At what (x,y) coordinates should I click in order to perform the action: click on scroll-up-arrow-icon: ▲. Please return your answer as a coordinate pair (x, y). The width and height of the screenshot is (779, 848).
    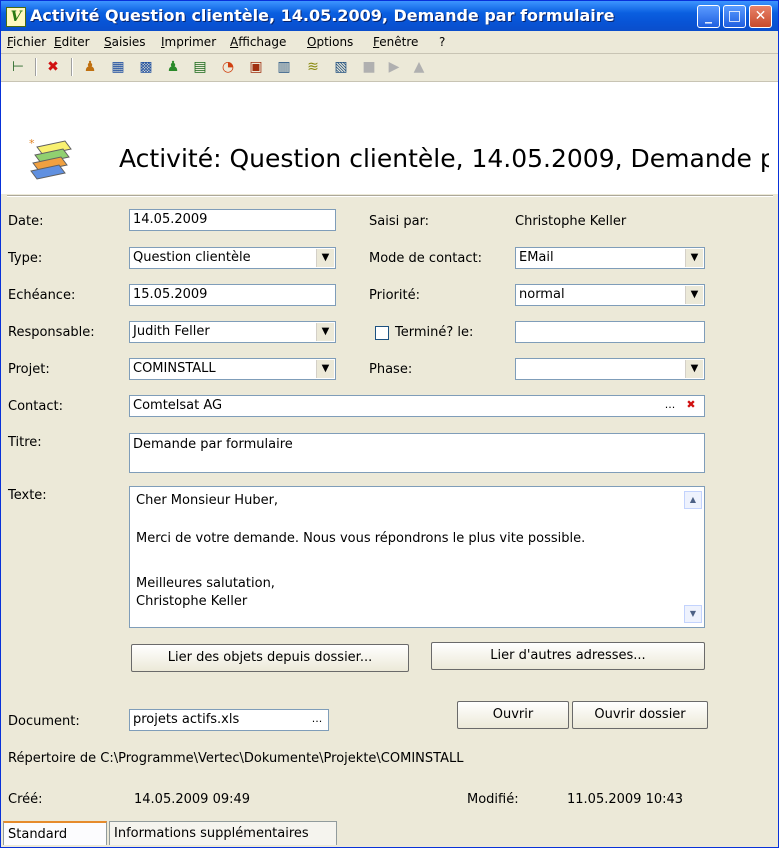
    Looking at the image, I should click on (693, 500).